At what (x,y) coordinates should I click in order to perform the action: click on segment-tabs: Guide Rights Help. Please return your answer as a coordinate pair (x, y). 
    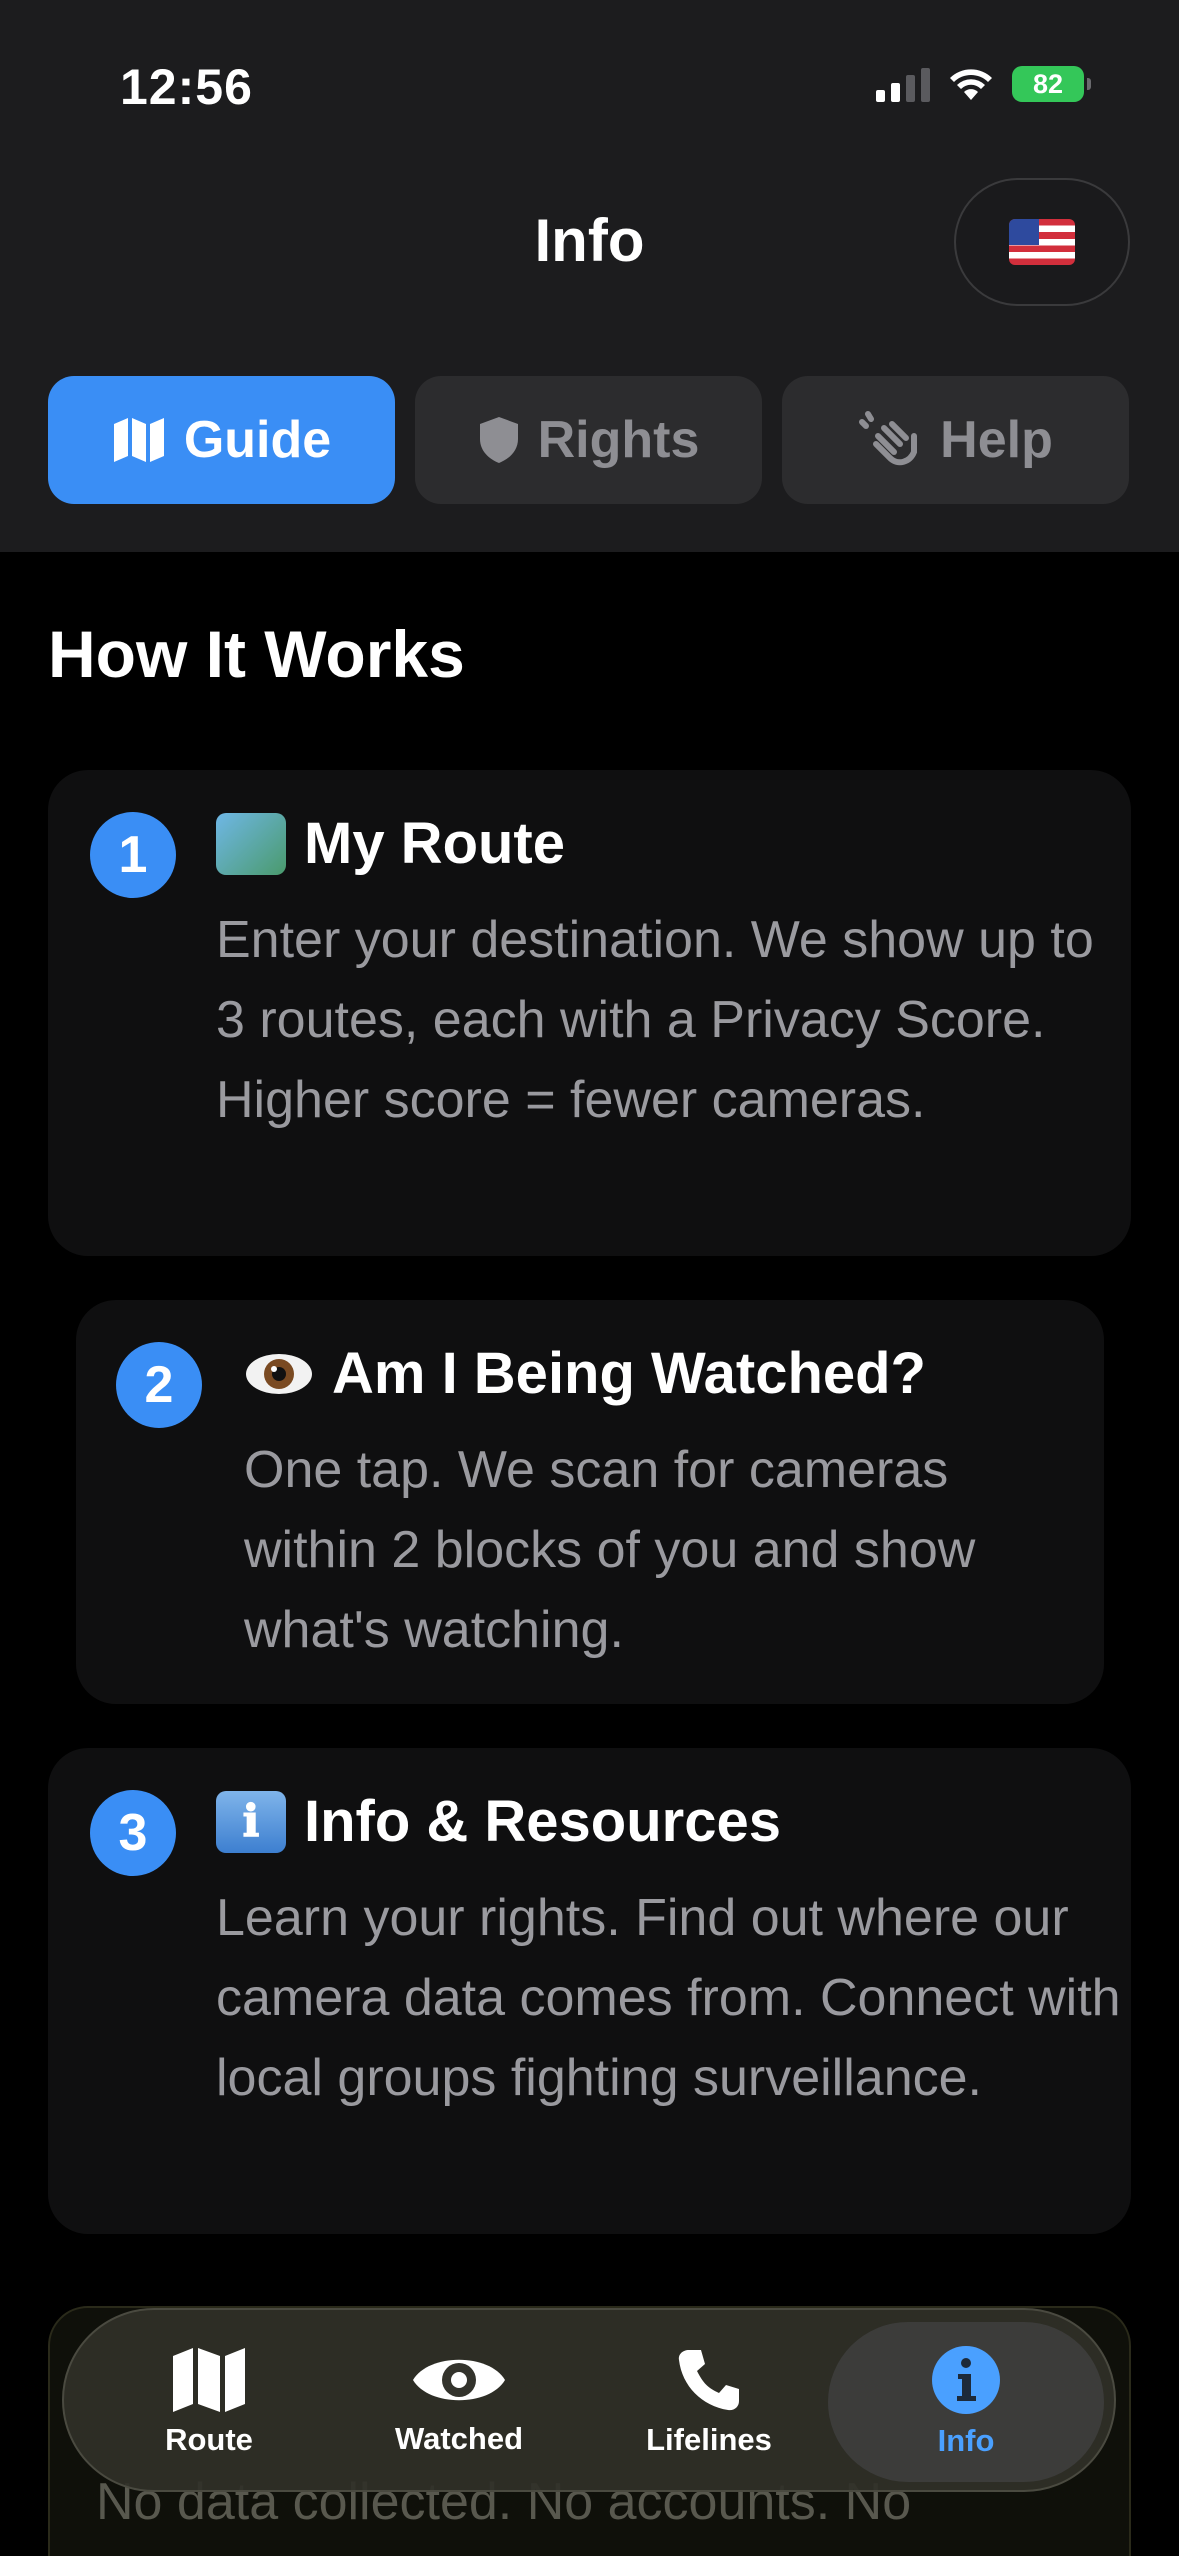
    Looking at the image, I should click on (588, 440).